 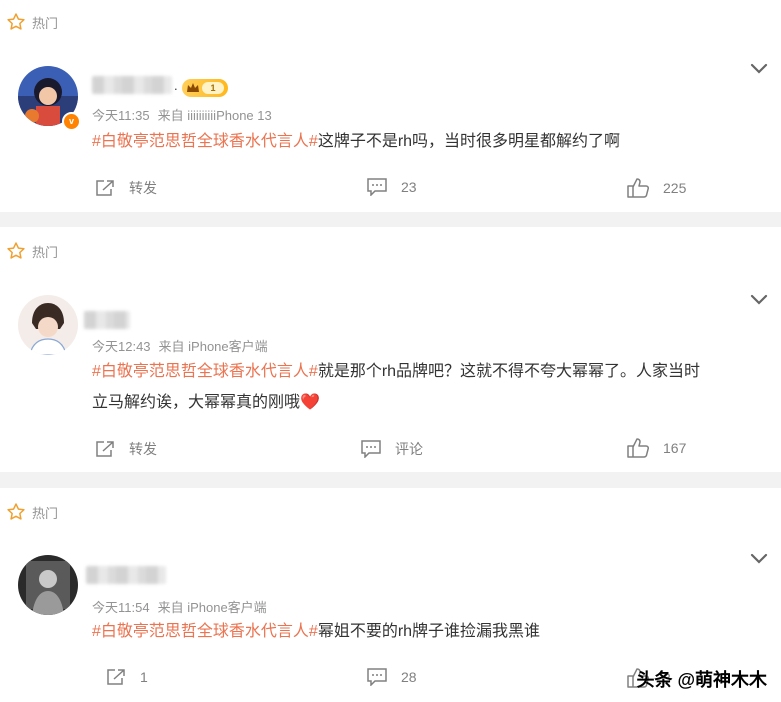 What do you see at coordinates (675, 448) in the screenshot?
I see `like-count: 167` at bounding box center [675, 448].